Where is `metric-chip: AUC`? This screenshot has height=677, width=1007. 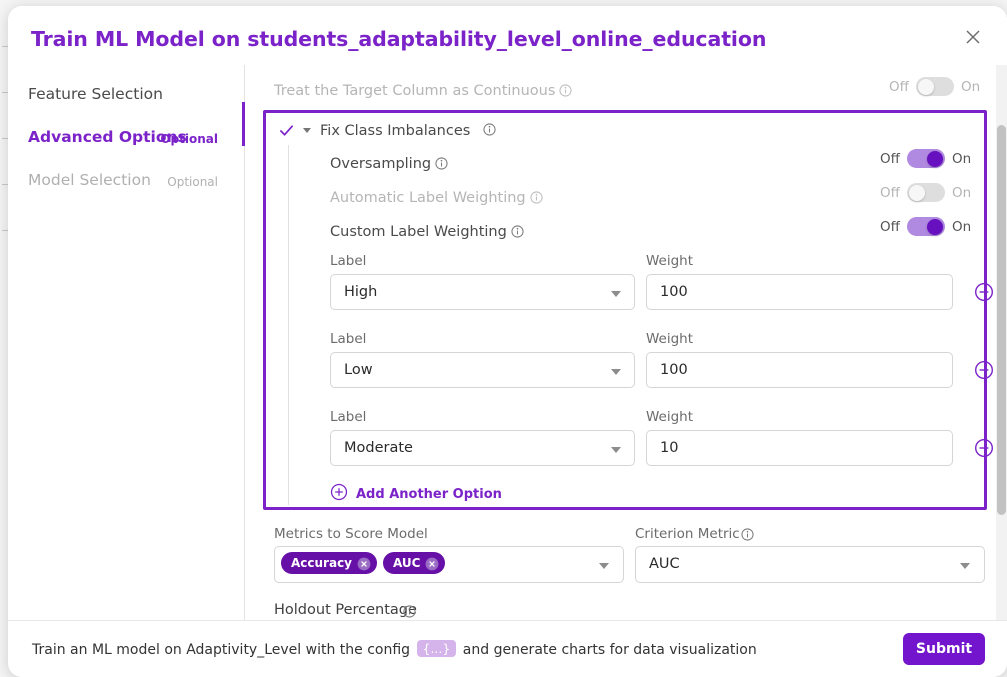 metric-chip: AUC is located at coordinates (414, 563).